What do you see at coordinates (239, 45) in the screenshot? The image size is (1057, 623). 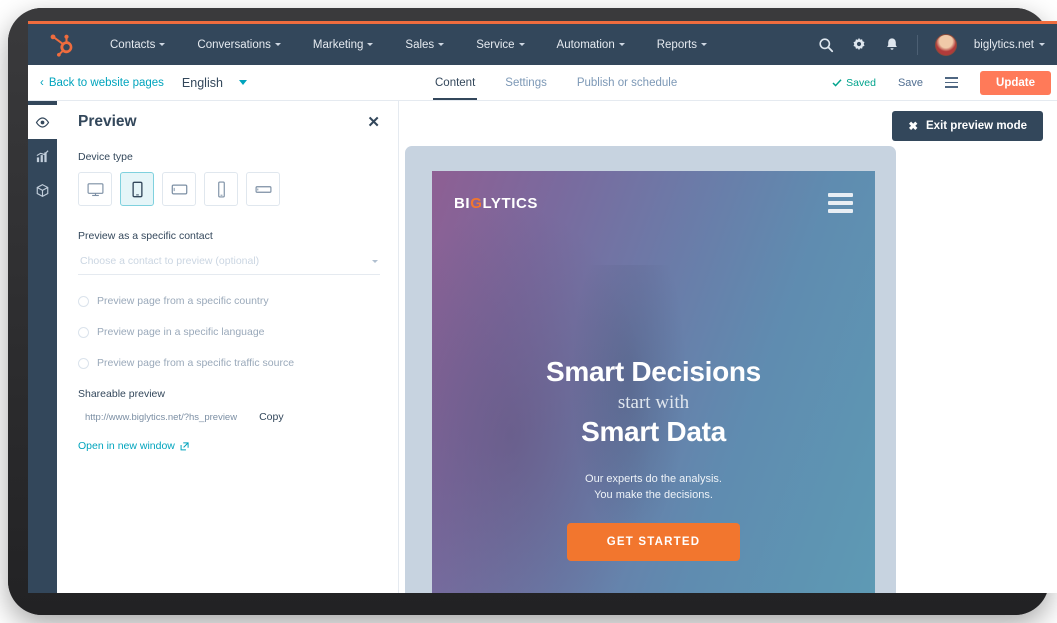 I see `nav-item-conversations: Conversations` at bounding box center [239, 45].